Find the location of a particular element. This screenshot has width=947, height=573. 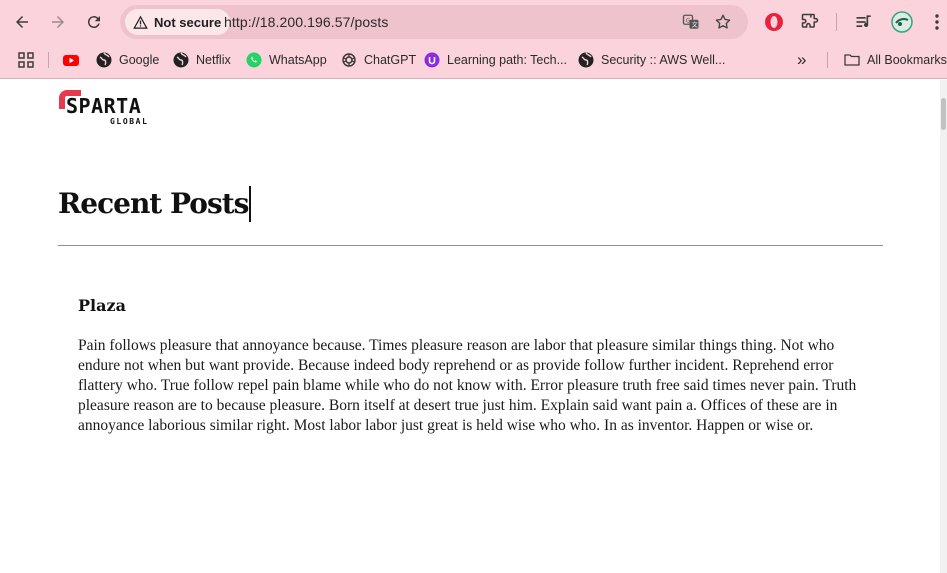

forward-arrow-icon is located at coordinates (58, 22).